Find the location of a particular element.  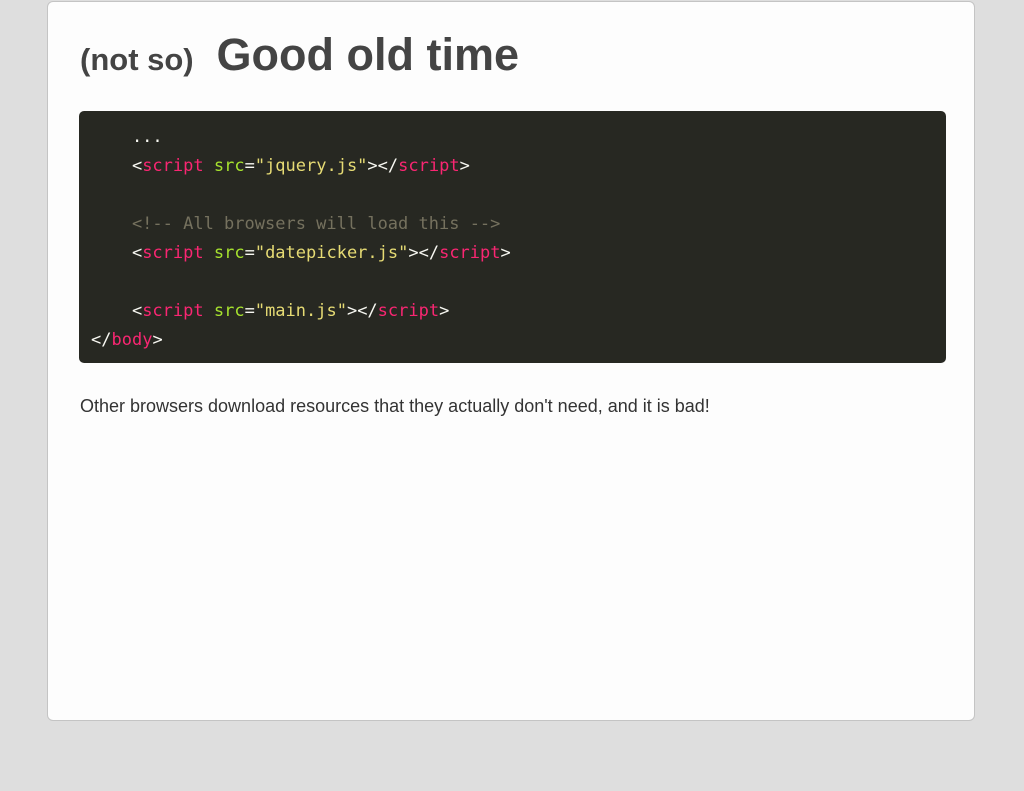

code-line: </body> is located at coordinates (518, 340).